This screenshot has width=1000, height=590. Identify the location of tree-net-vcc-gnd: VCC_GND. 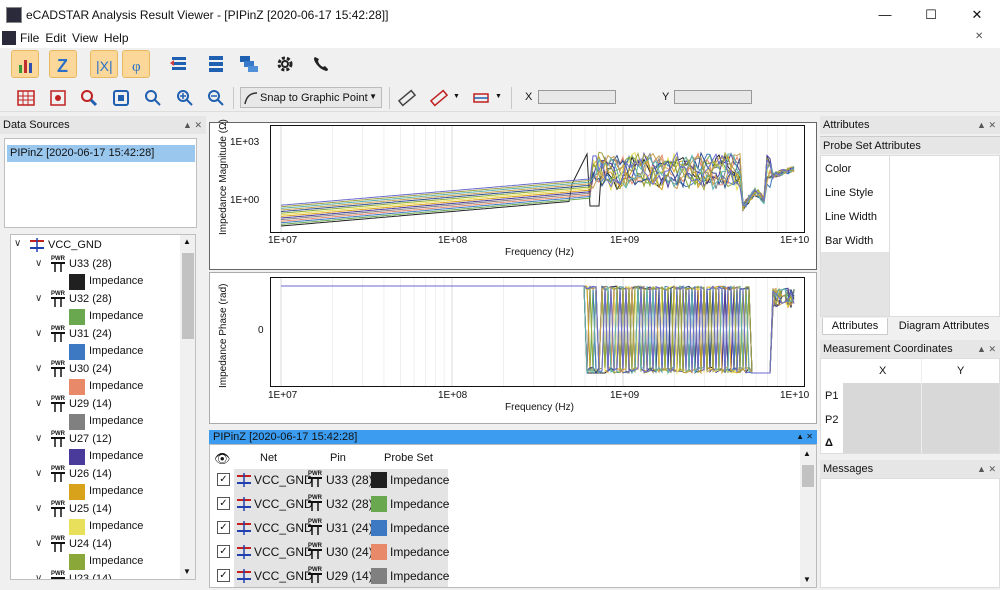
(75, 245).